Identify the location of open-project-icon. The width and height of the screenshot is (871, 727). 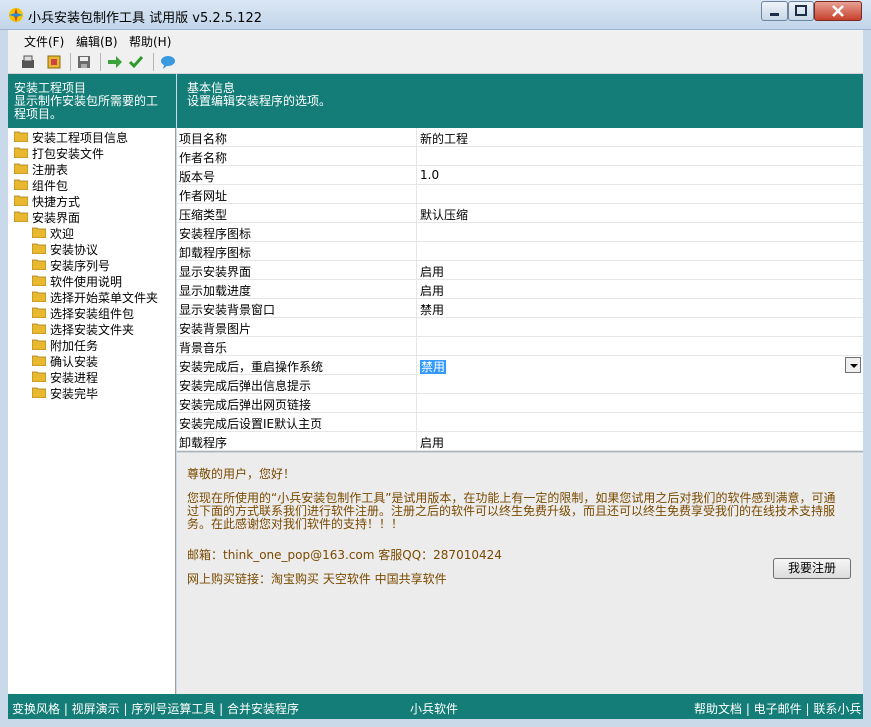
(54, 62).